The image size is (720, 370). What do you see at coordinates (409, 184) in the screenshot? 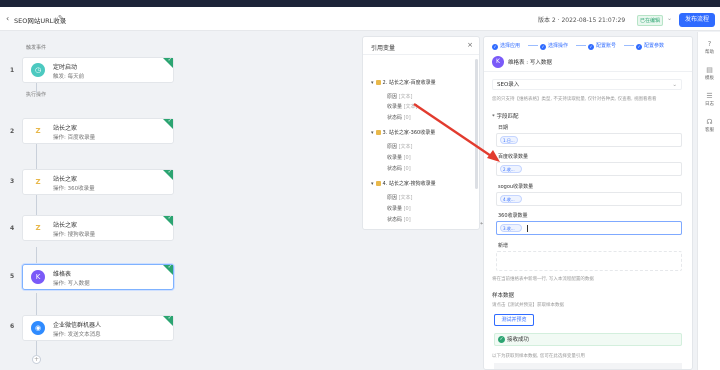
I see `group-title: 4. 站长之家-搜狗收录量` at bounding box center [409, 184].